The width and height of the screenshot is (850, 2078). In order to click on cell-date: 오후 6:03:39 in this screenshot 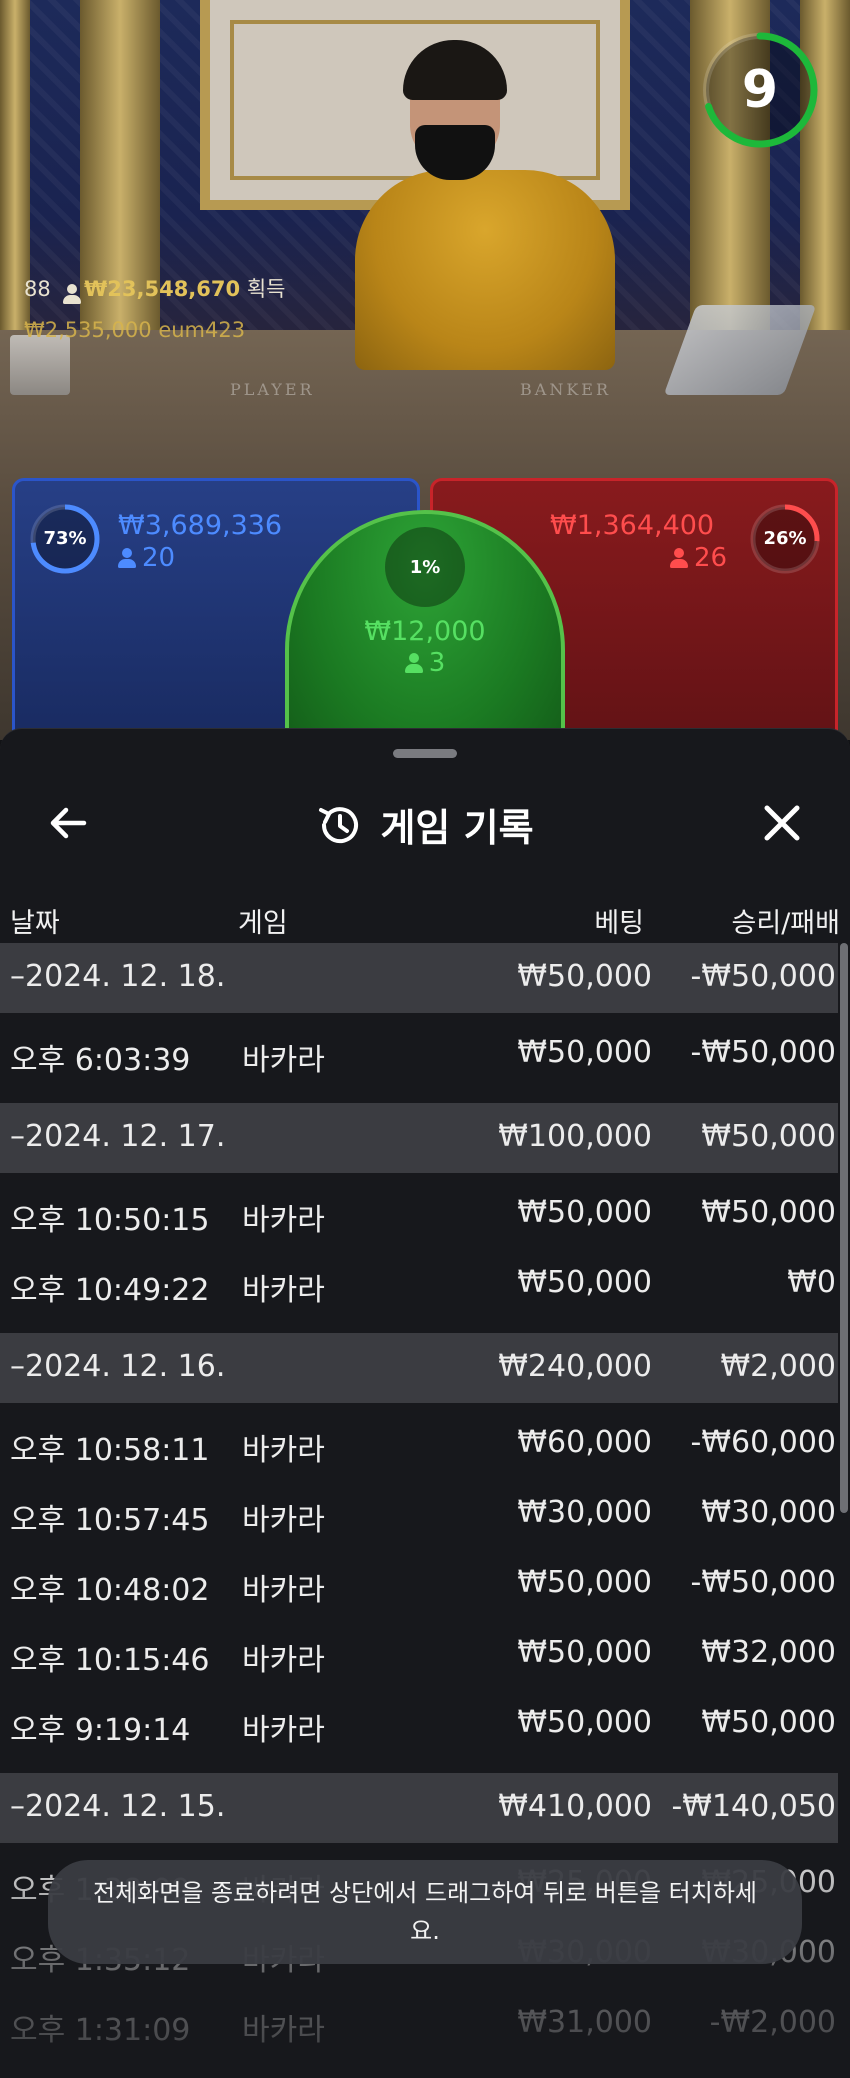, I will do `click(100, 1060)`.